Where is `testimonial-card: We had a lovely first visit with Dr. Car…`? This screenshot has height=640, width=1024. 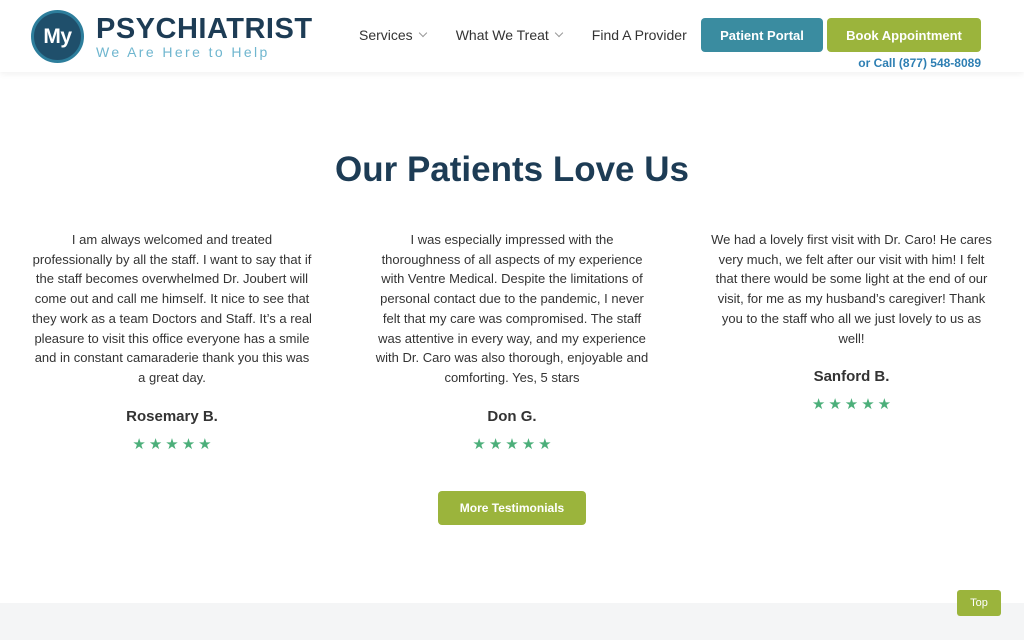 testimonial-card: We had a lovely first visit with Dr. Car… is located at coordinates (851, 321).